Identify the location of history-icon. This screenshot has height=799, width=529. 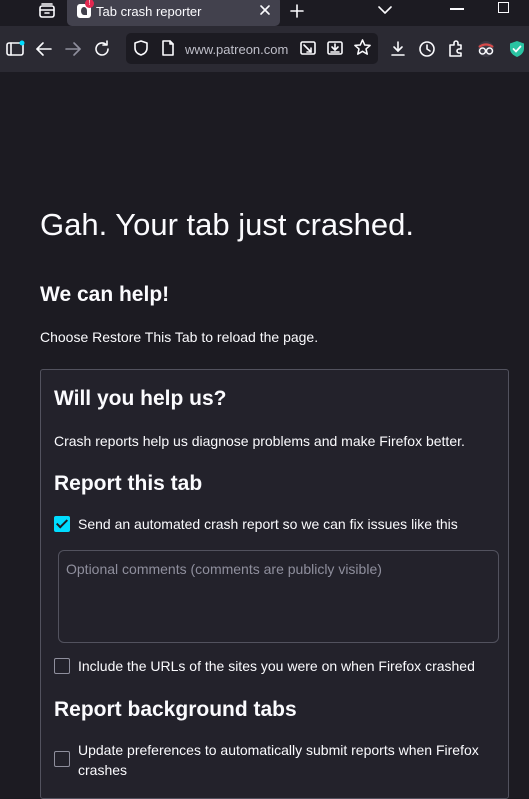
(427, 49).